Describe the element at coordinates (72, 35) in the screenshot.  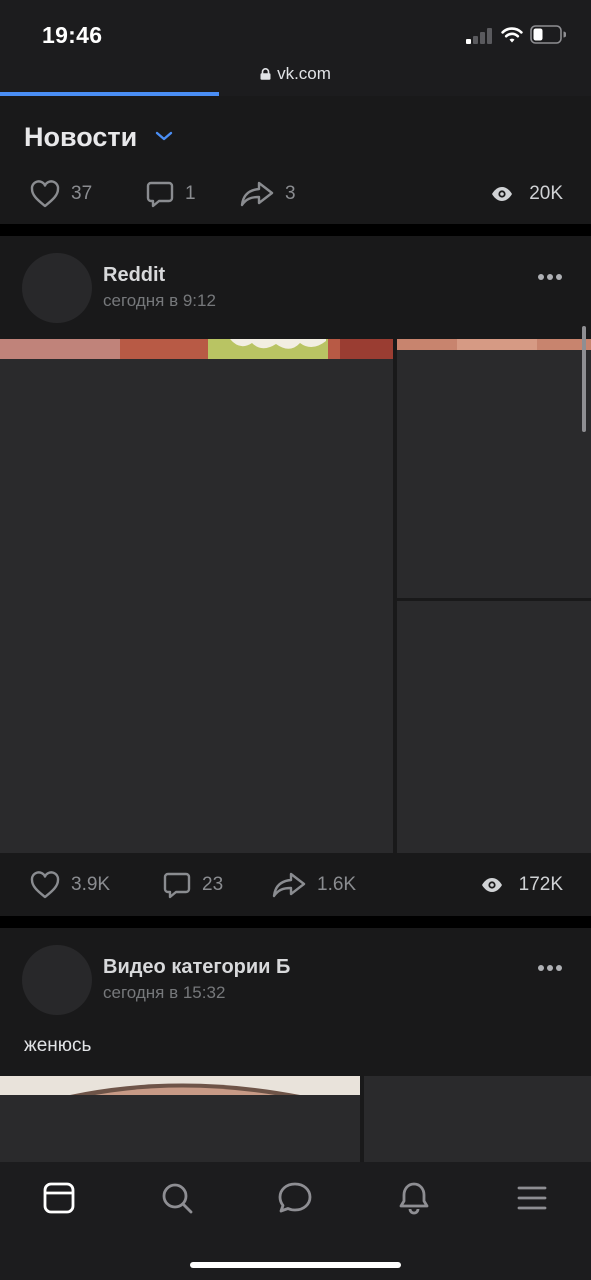
I see `status-time: 19:46` at that location.